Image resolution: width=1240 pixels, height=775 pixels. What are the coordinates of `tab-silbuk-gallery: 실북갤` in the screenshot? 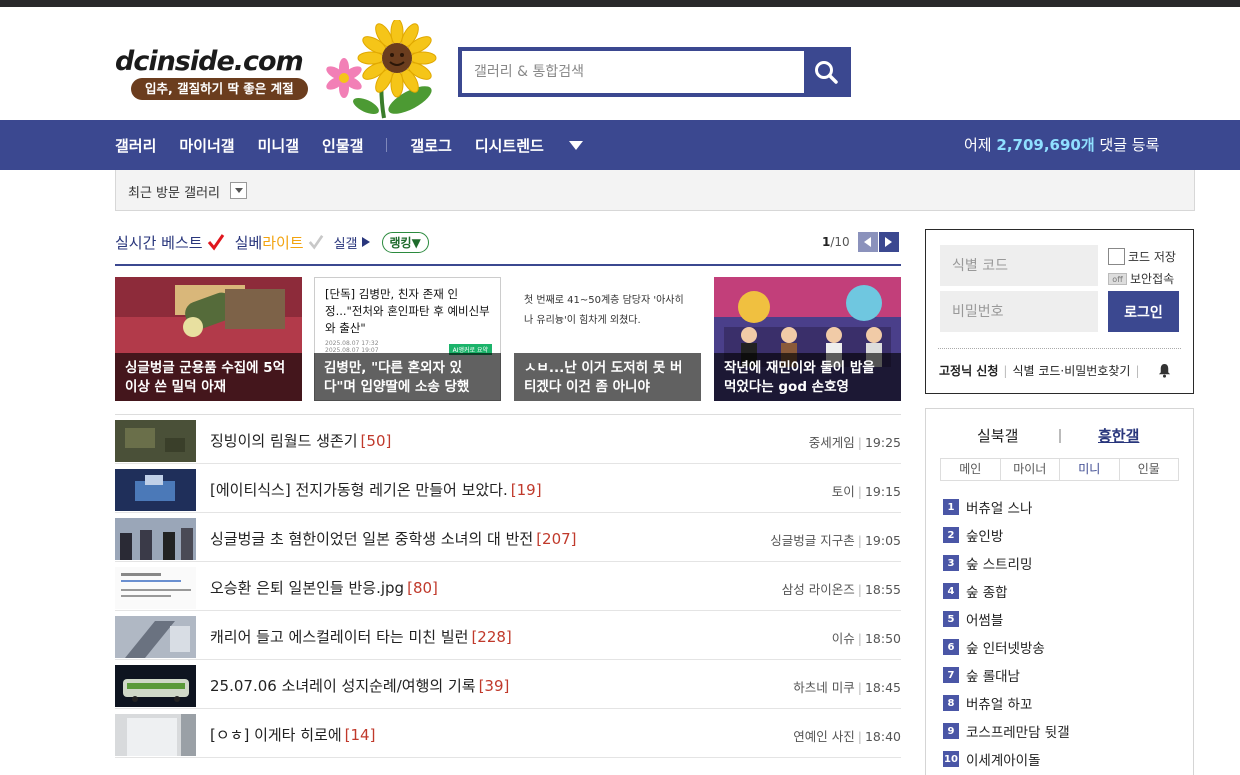 It's located at (997, 435).